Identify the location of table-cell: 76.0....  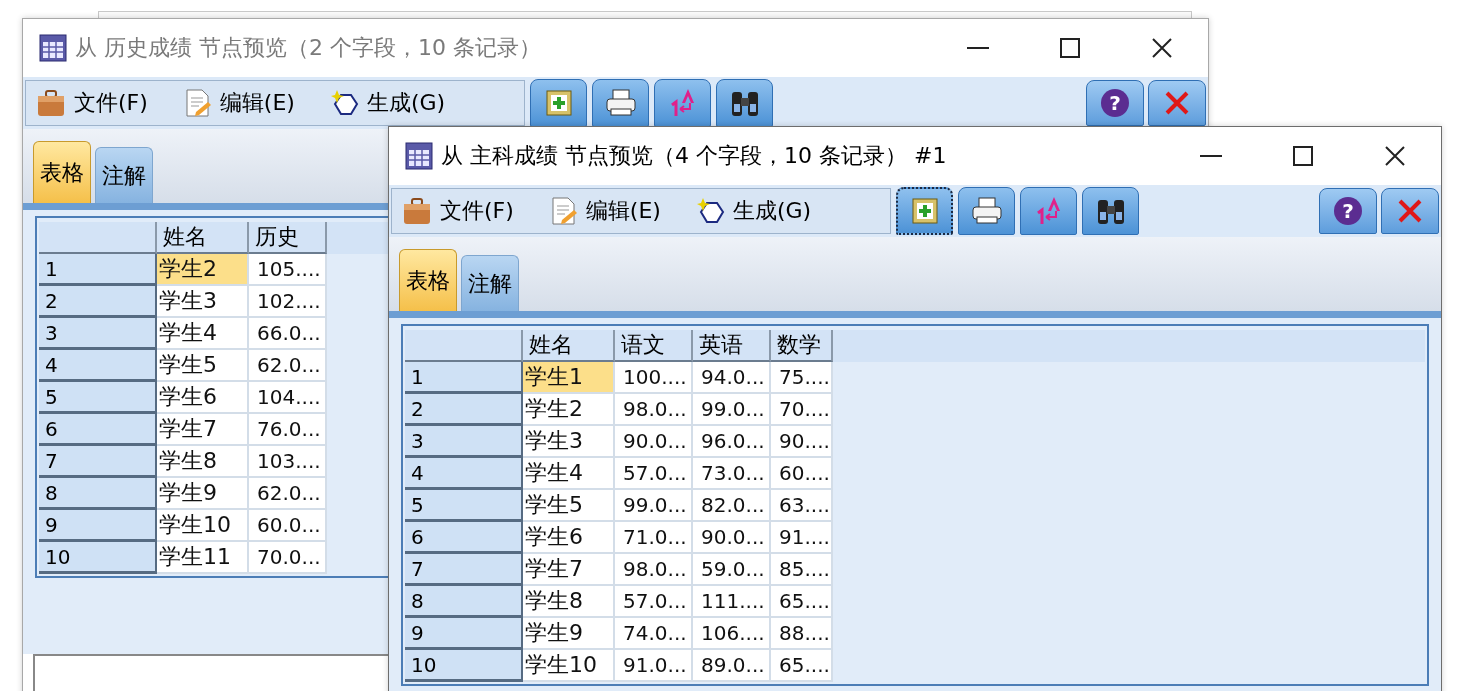
(288, 430).